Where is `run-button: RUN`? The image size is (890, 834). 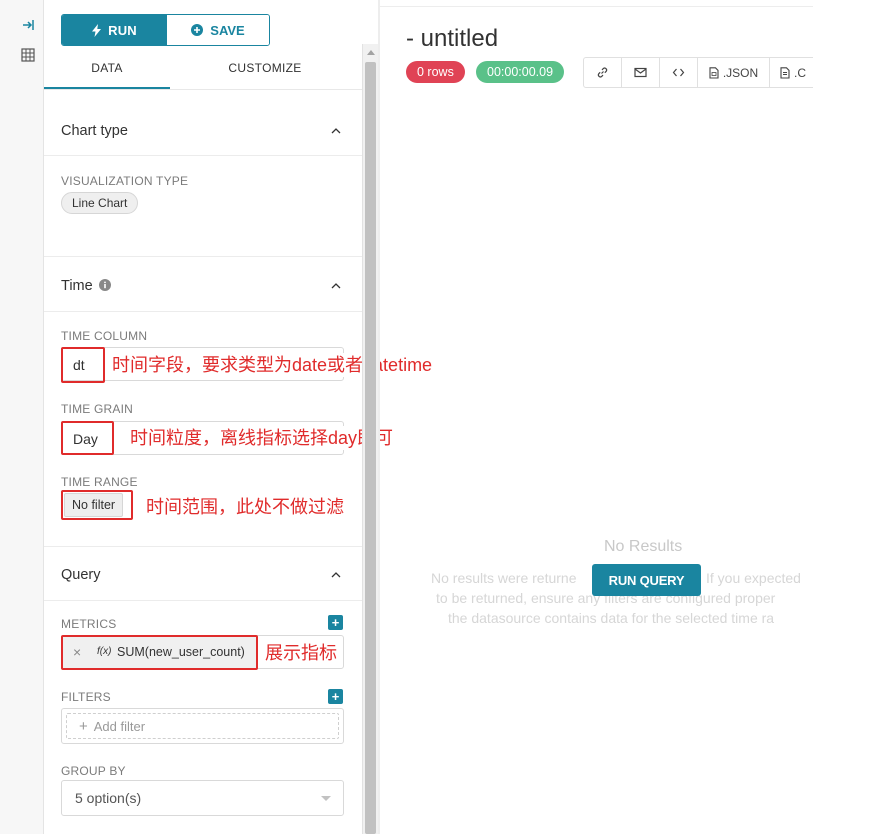
run-button: RUN is located at coordinates (114, 30).